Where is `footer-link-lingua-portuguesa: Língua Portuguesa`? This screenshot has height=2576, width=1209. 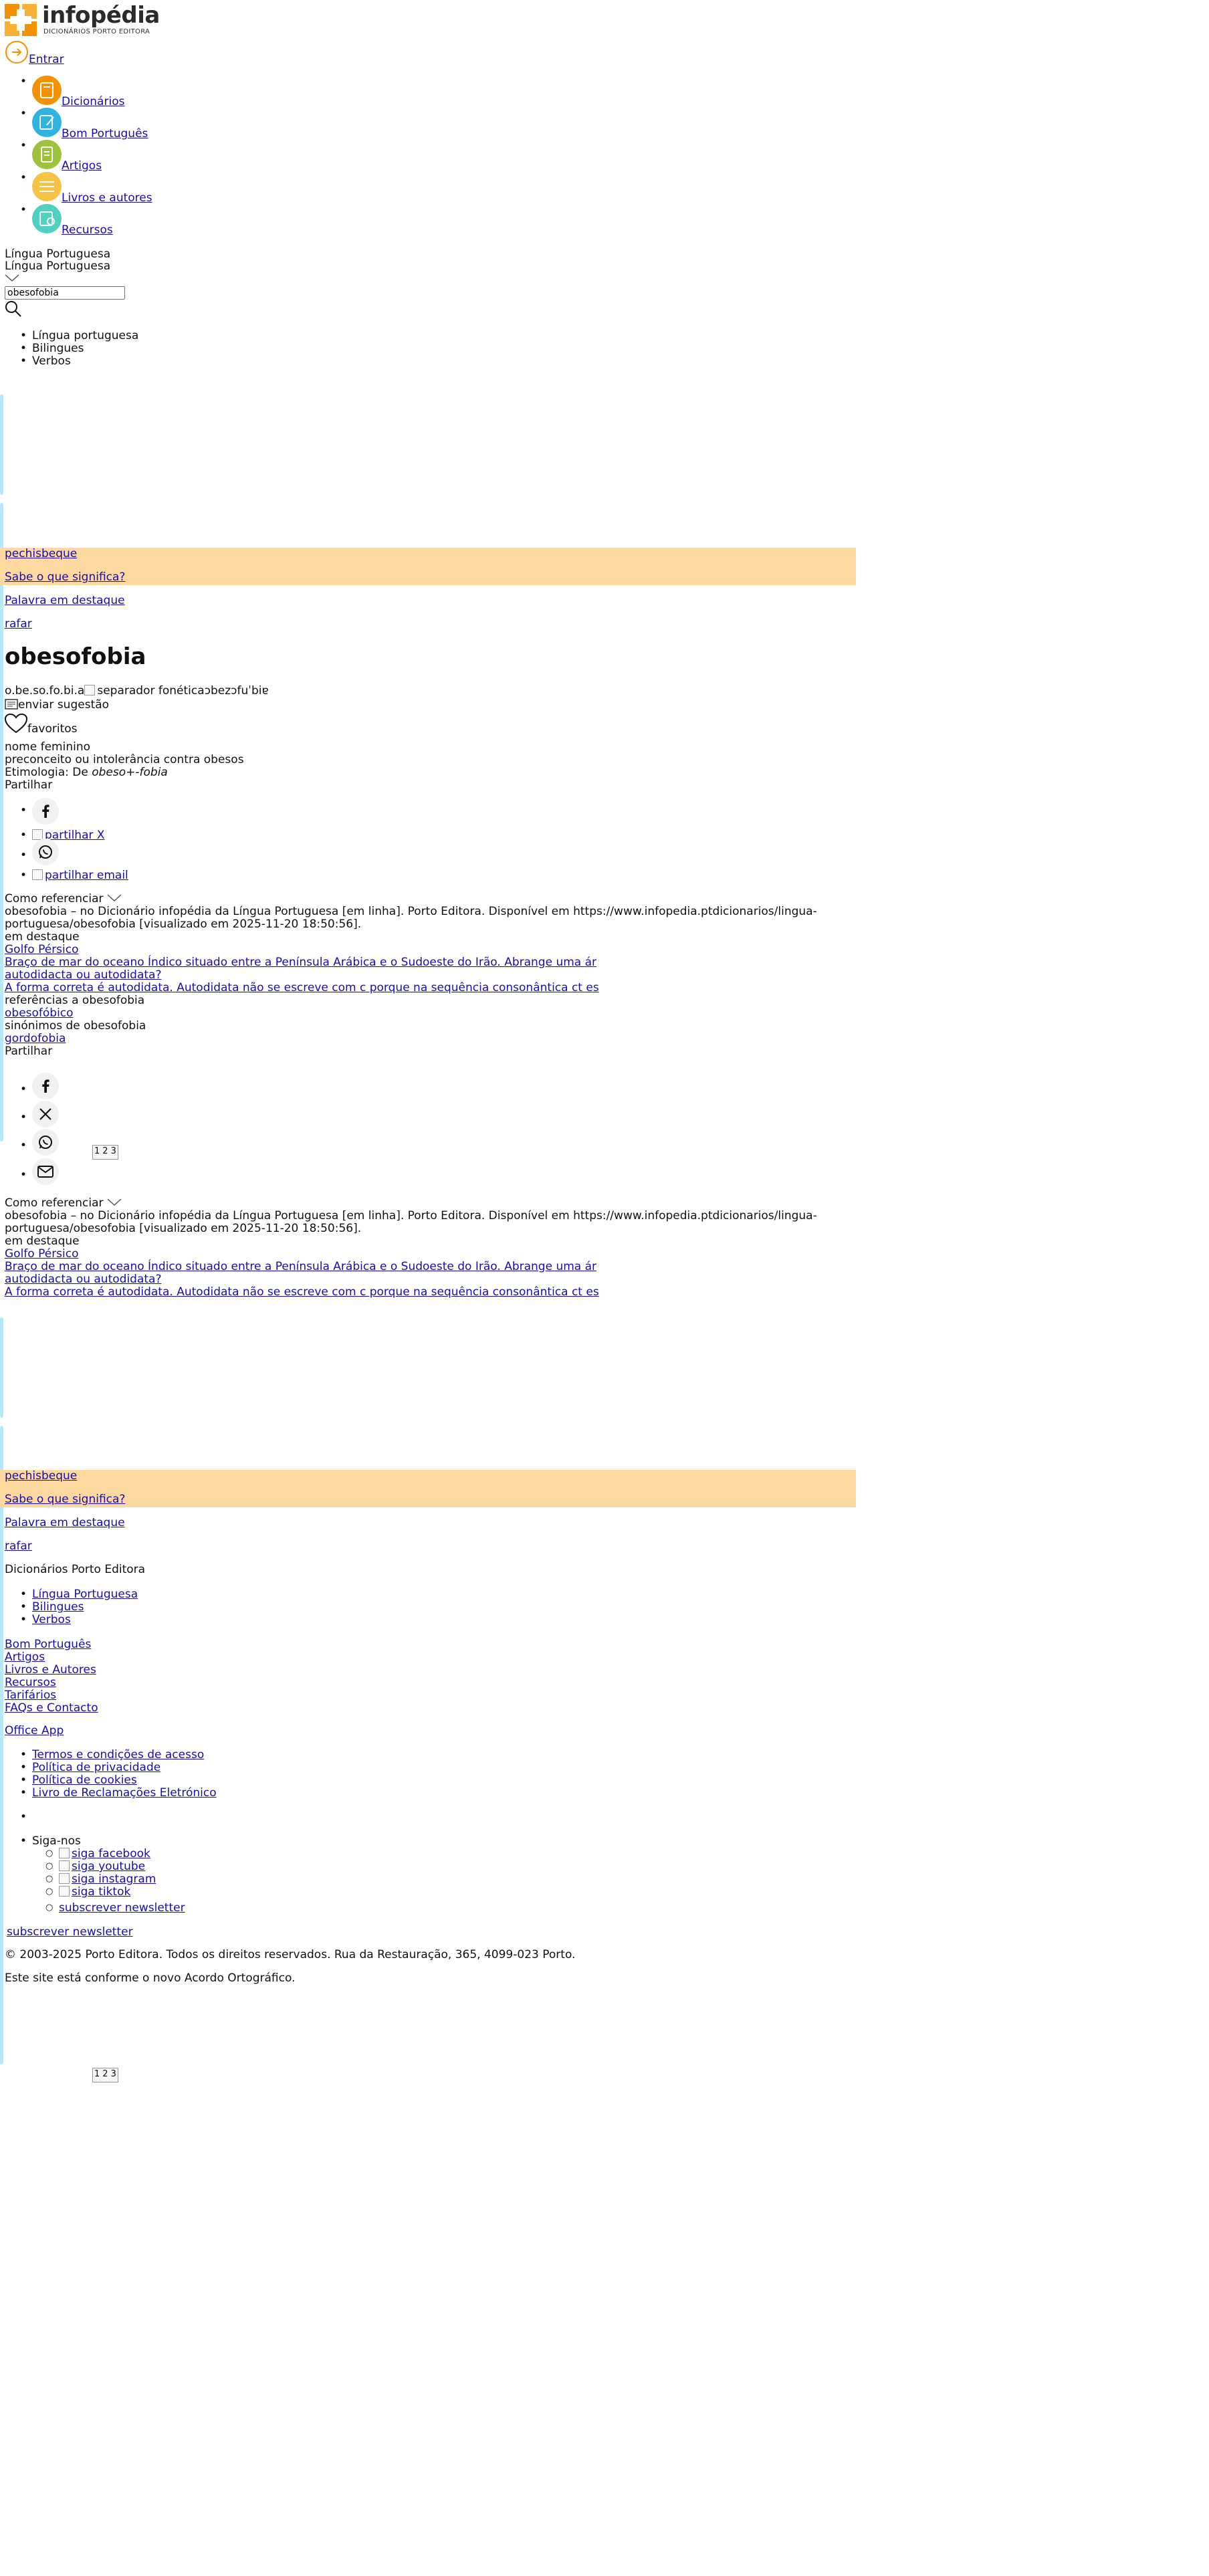 footer-link-lingua-portuguesa: Língua Portuguesa is located at coordinates (85, 1595).